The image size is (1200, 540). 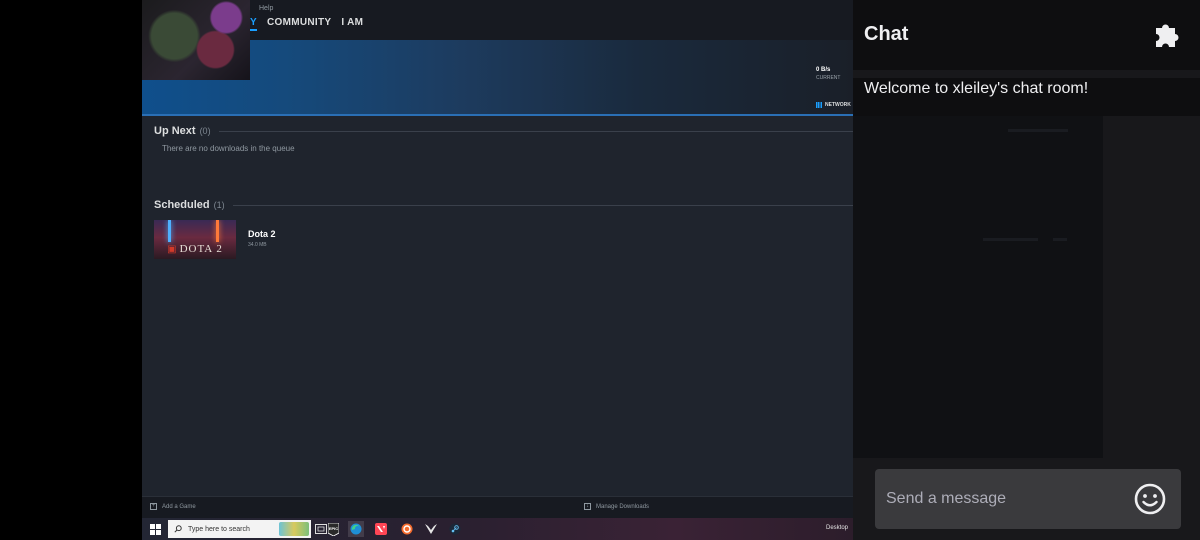 I want to click on current-speed-value: 0 B/s, so click(x=823, y=70).